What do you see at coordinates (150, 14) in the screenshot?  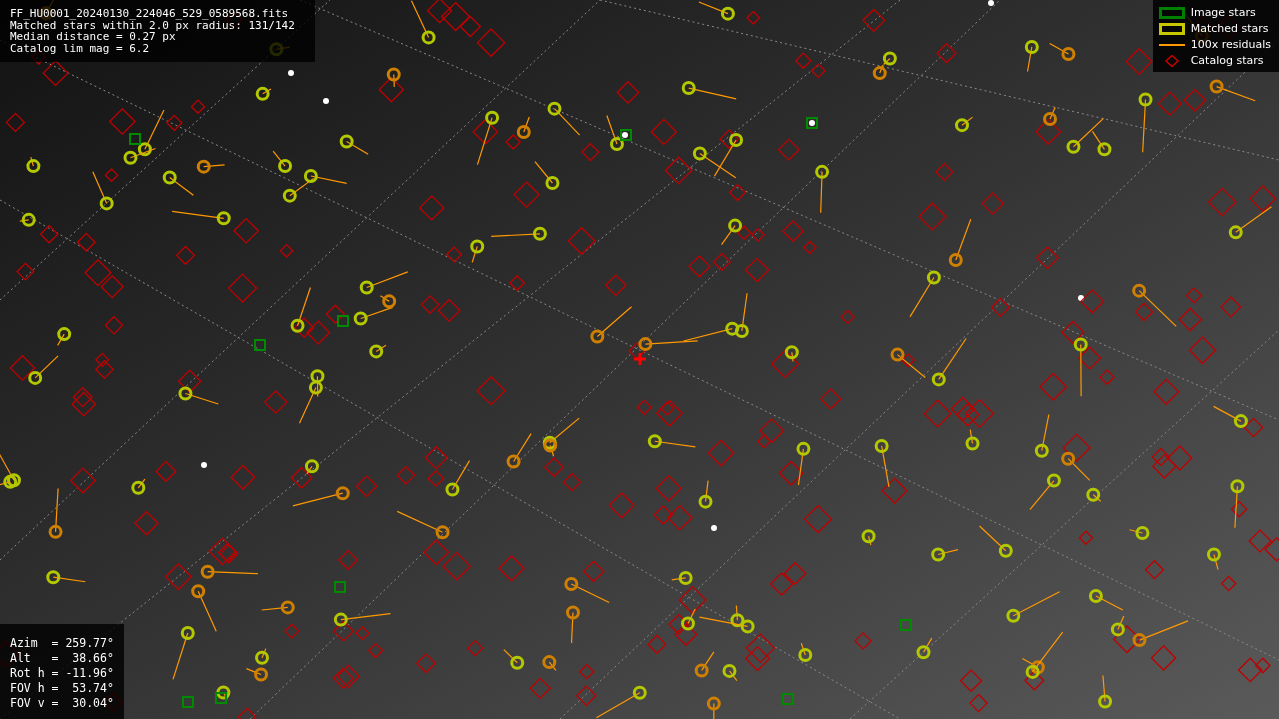 I see `info-text: FF_HU0001_20240130_224046_529_0589568.fits` at bounding box center [150, 14].